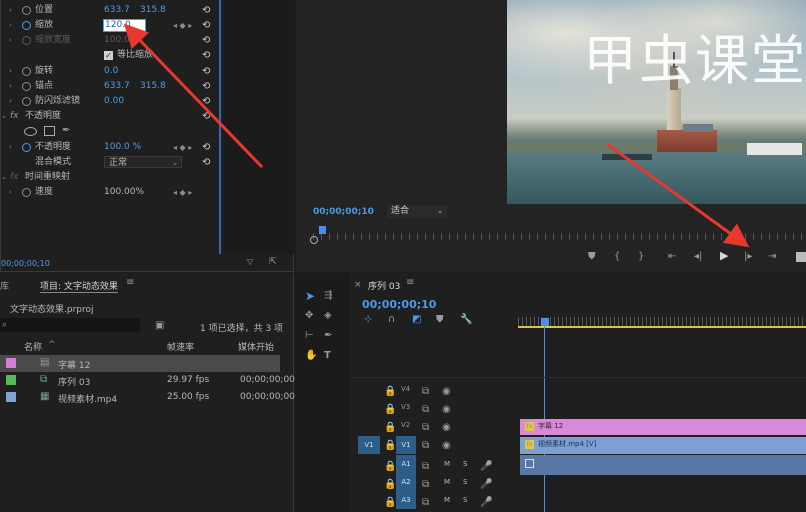  What do you see at coordinates (678, 195) in the screenshot?
I see `arrow-to-controls` at bounding box center [678, 195].